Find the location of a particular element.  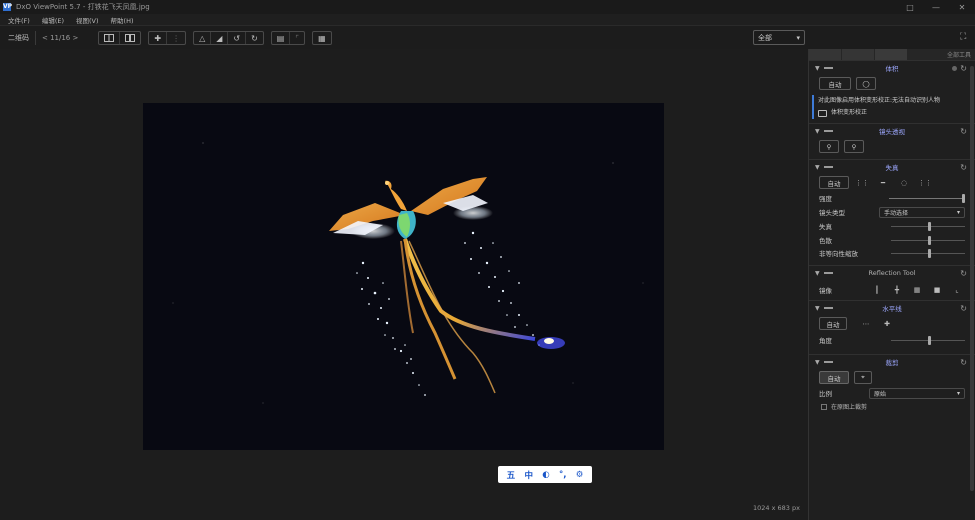

distortion-thumb is located at coordinates (929, 226).